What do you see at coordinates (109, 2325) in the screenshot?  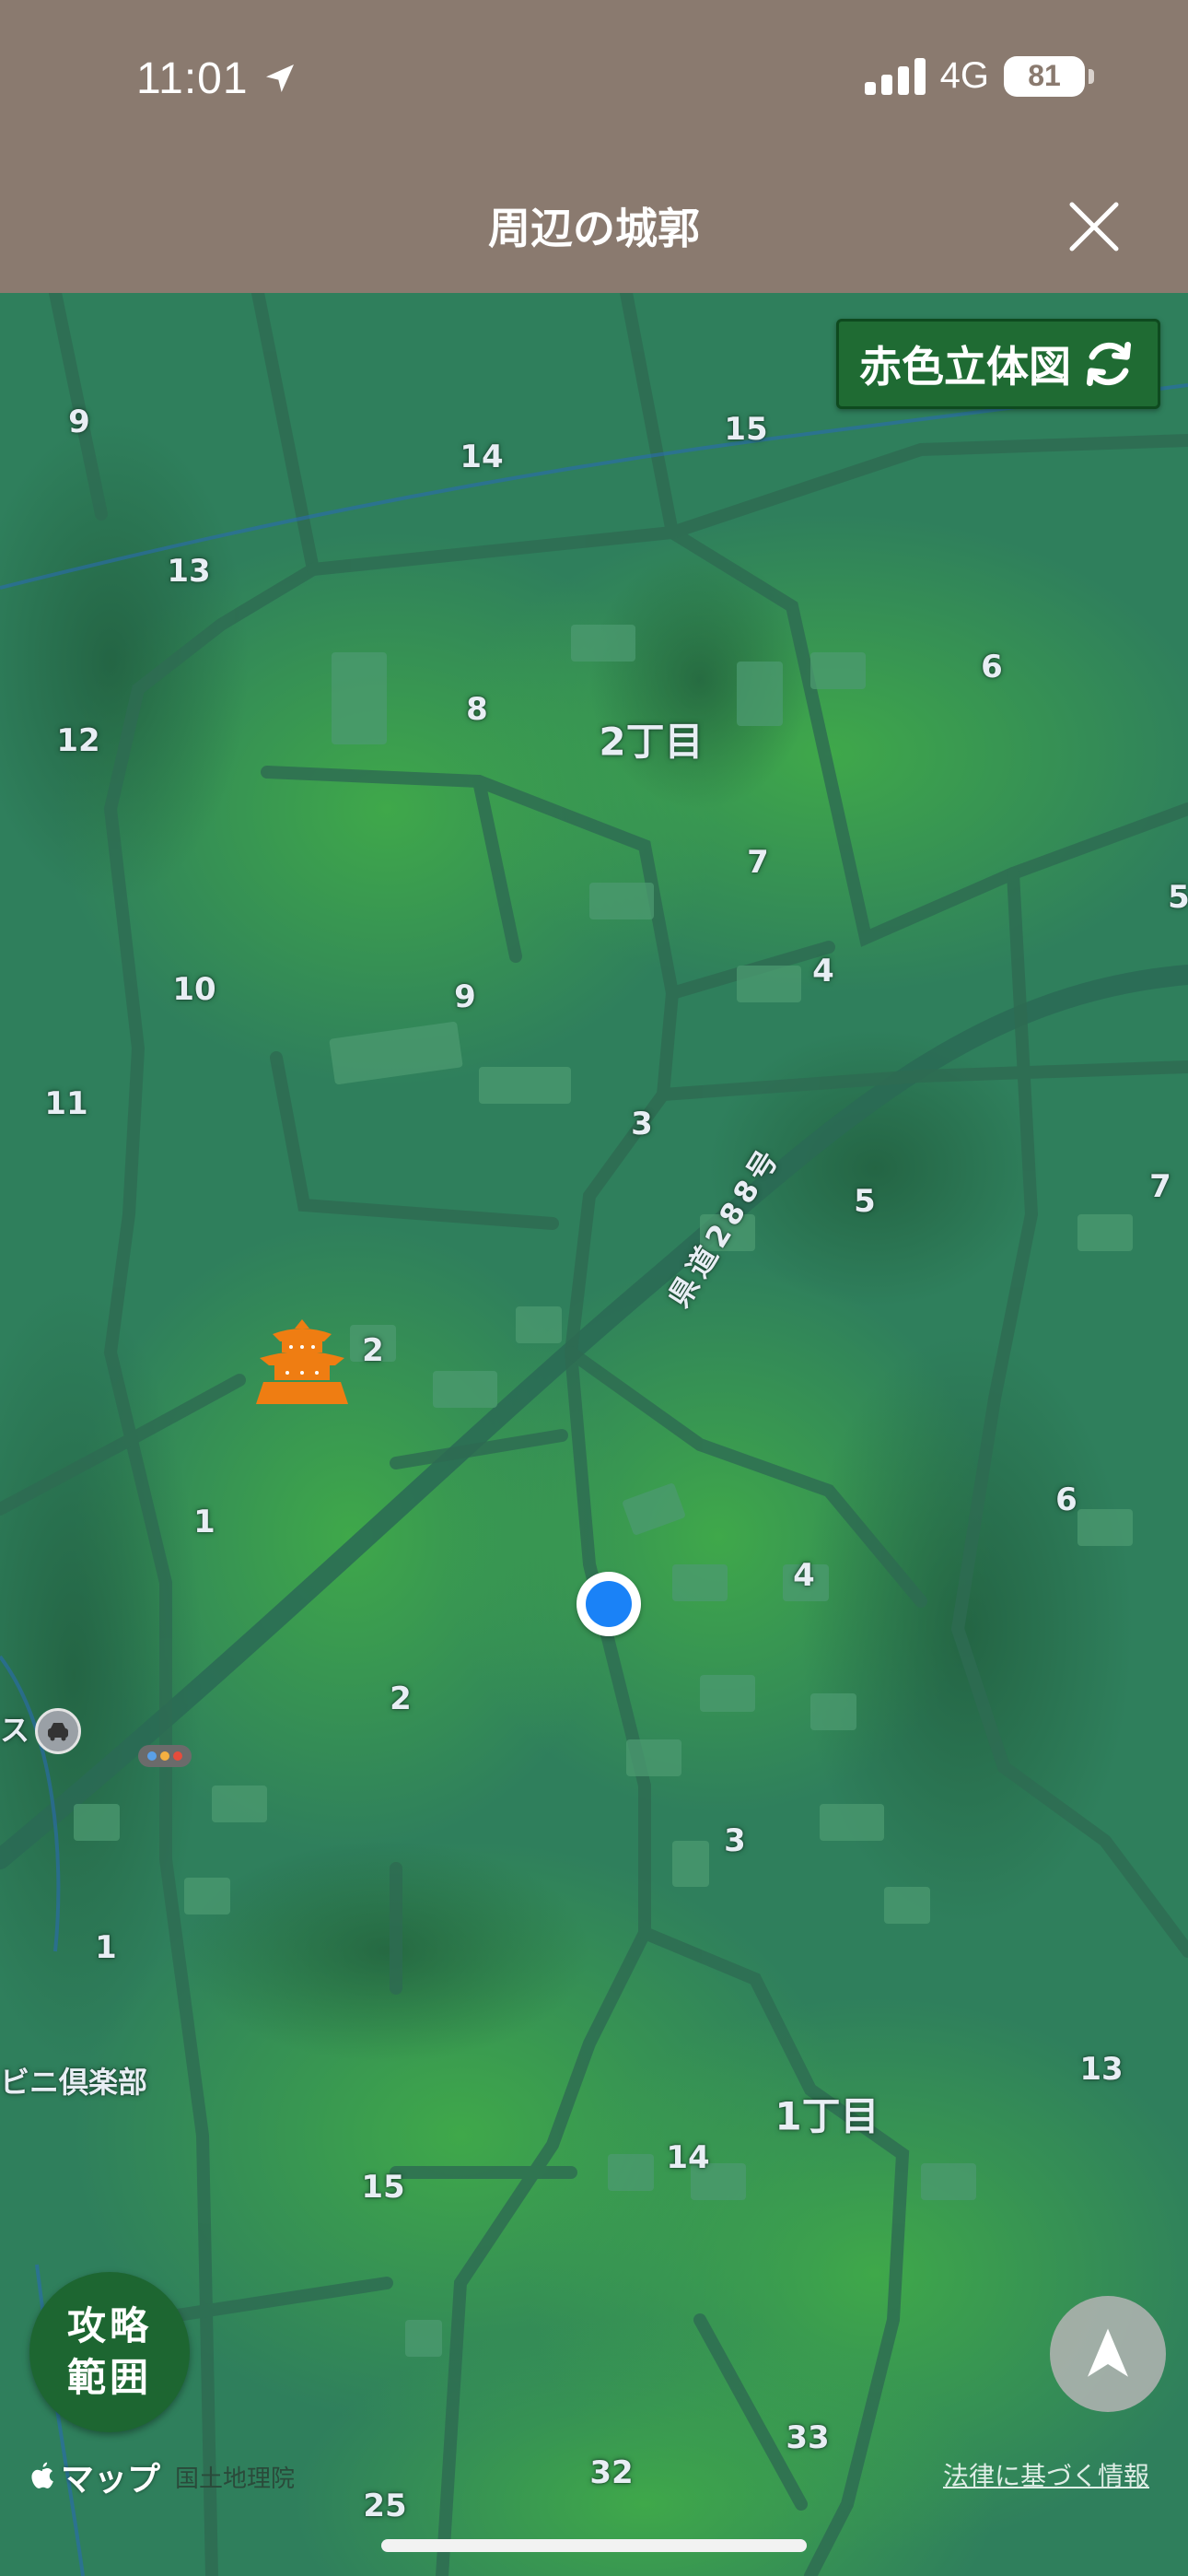 I see `capture-range-label-1: 攻略` at bounding box center [109, 2325].